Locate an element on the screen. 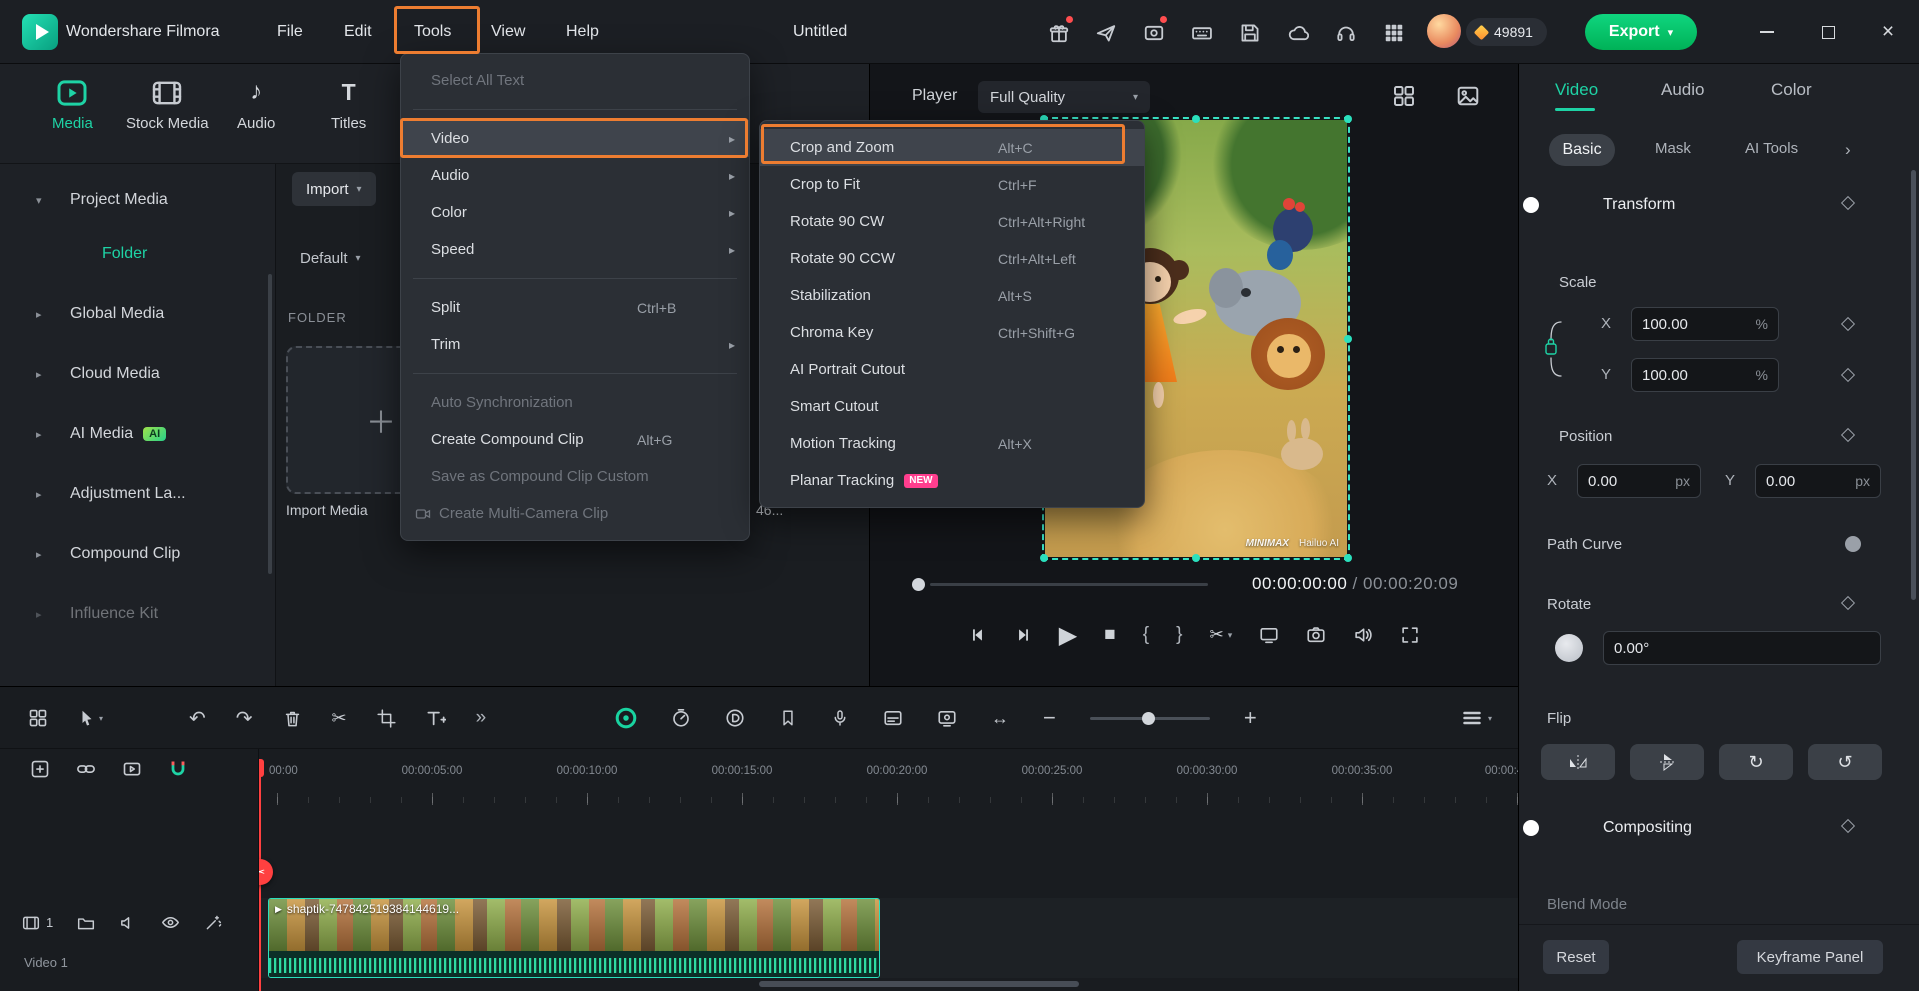  scale-y-keyframe-icon is located at coordinates (1848, 375).